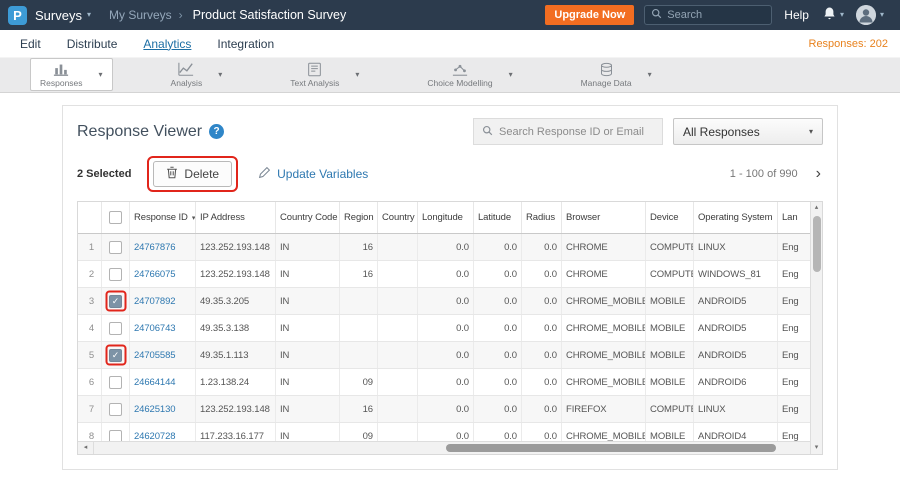  I want to click on breadcrumb-my-surveys: My Surveys, so click(140, 15).